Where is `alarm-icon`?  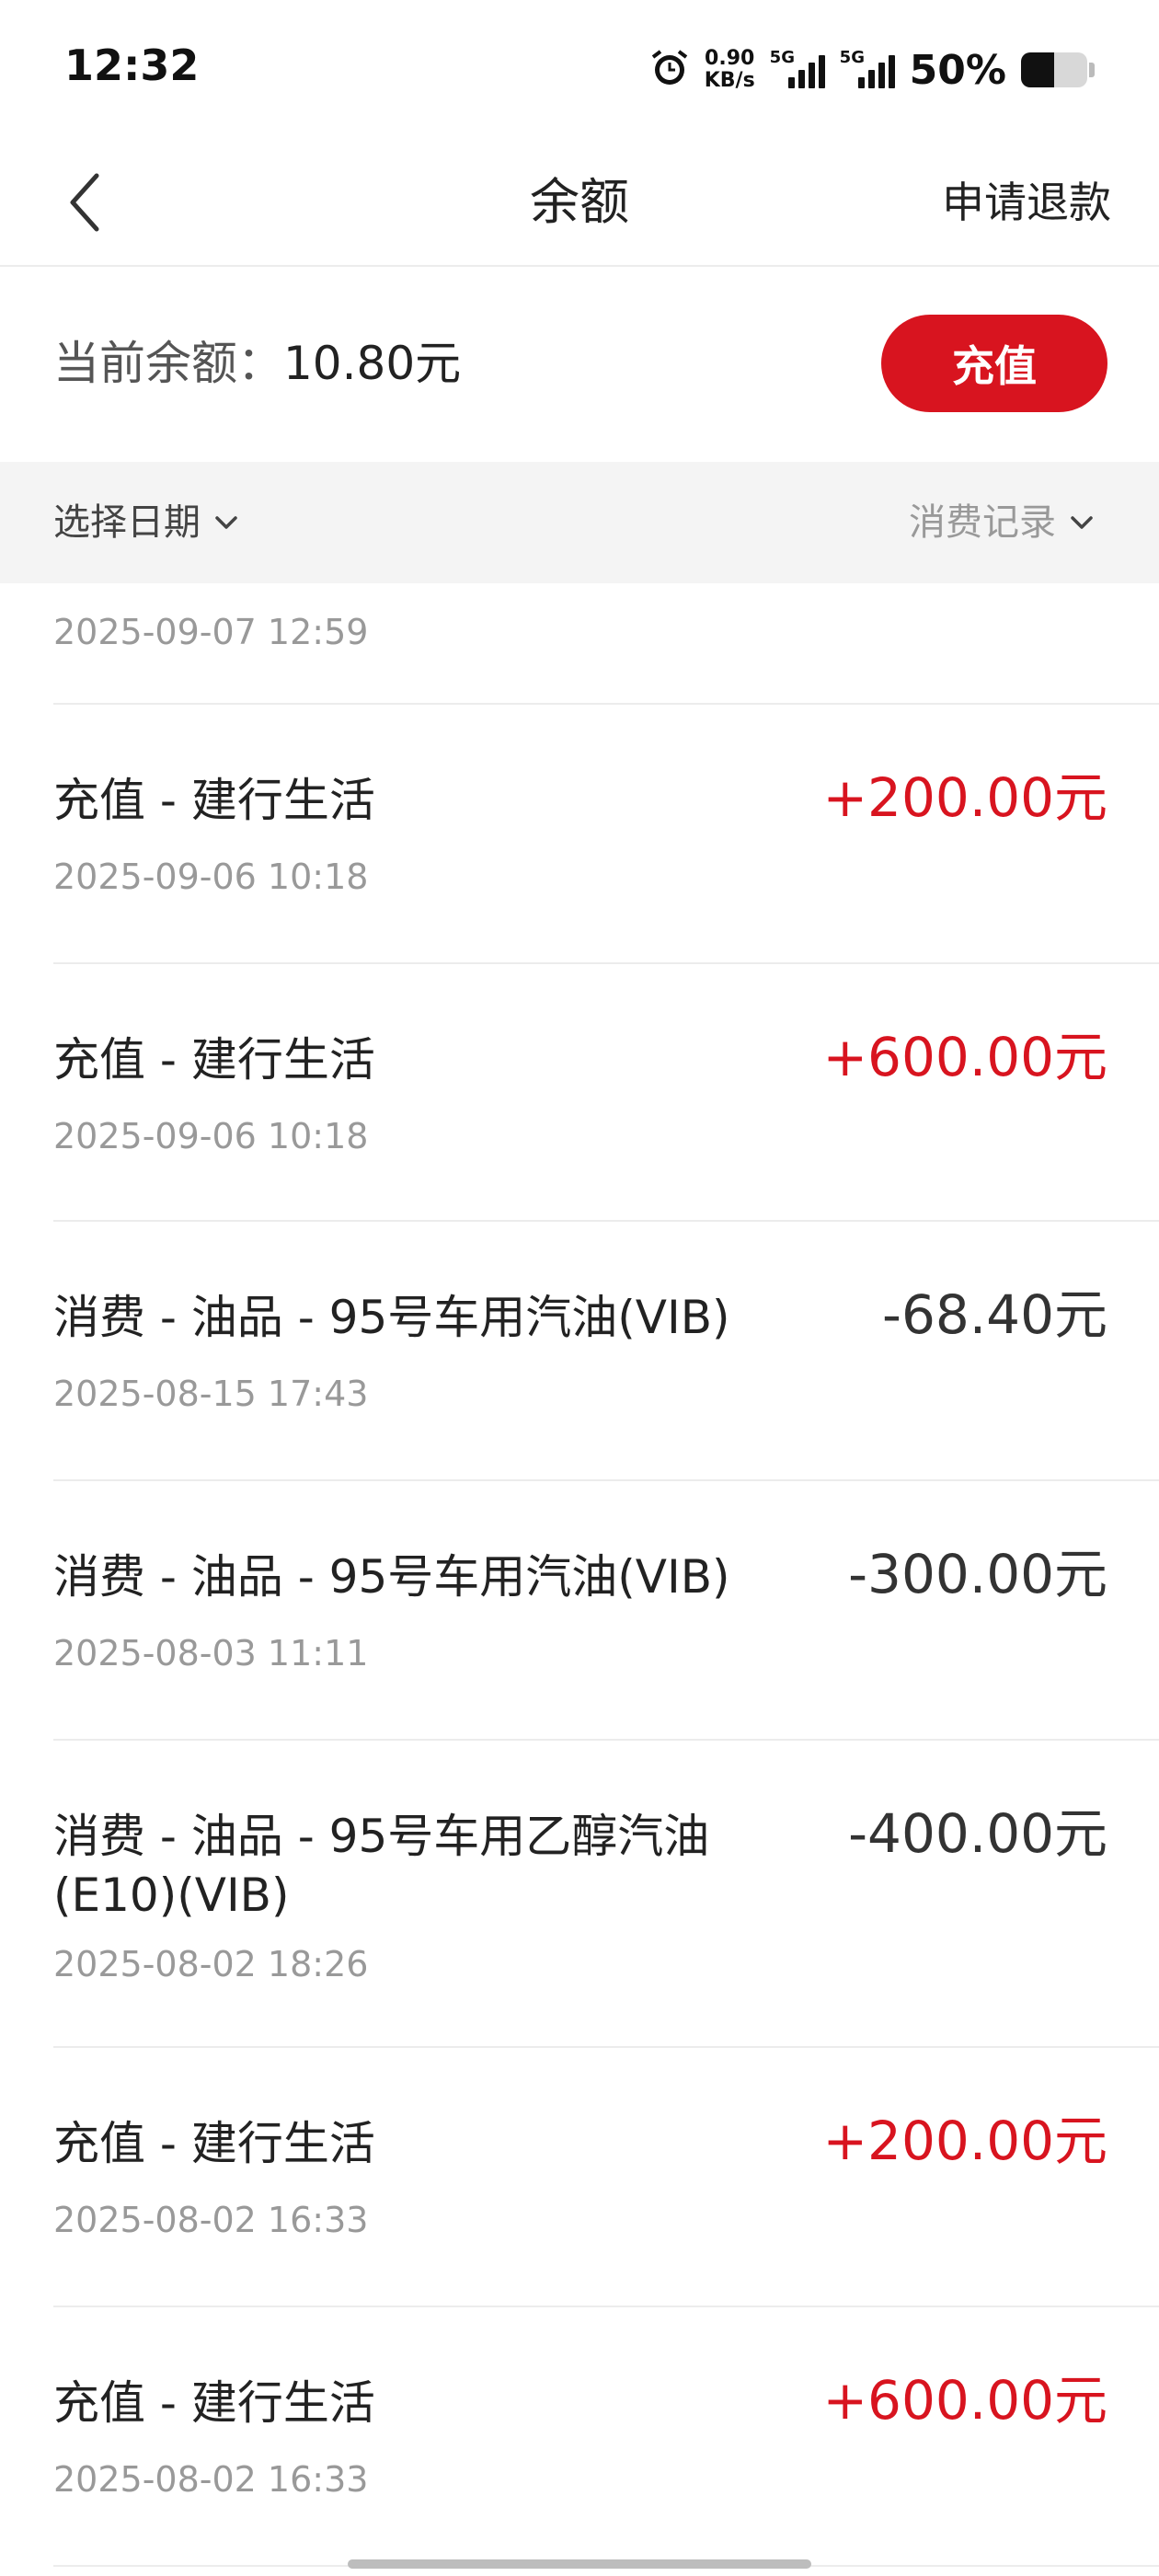
alarm-icon is located at coordinates (669, 70).